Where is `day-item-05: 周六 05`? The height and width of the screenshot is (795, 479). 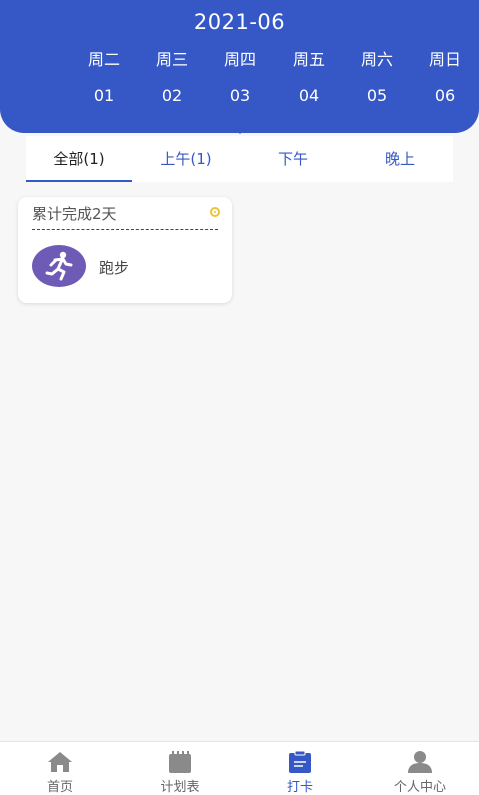 day-item-05: 周六 05 is located at coordinates (377, 78).